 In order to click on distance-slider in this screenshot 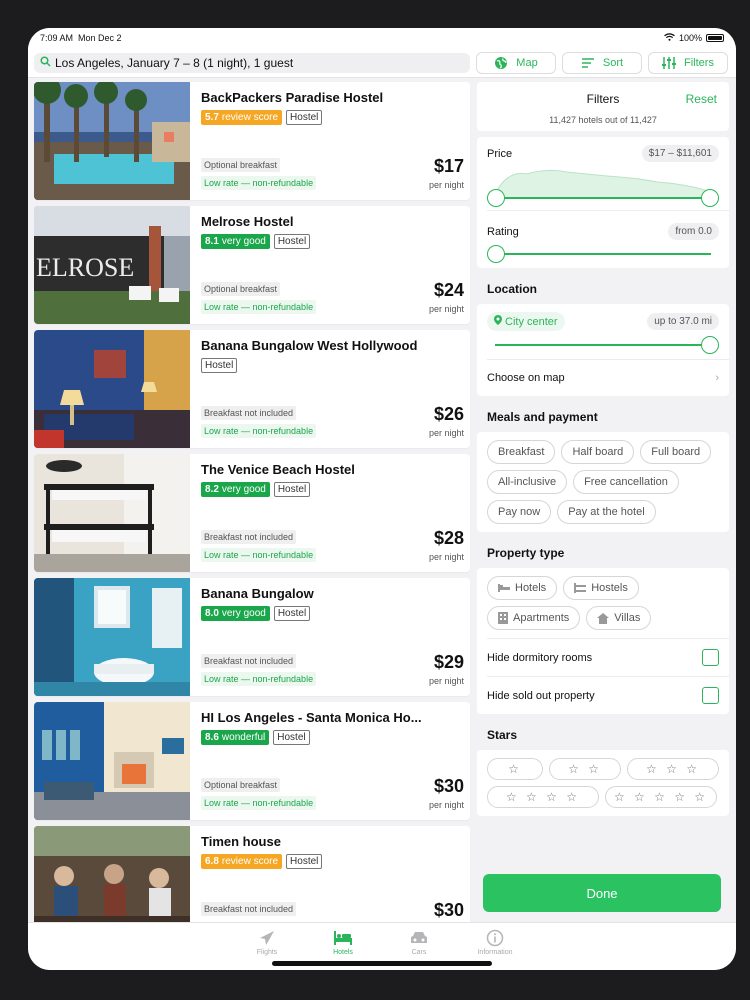, I will do `click(603, 345)`.